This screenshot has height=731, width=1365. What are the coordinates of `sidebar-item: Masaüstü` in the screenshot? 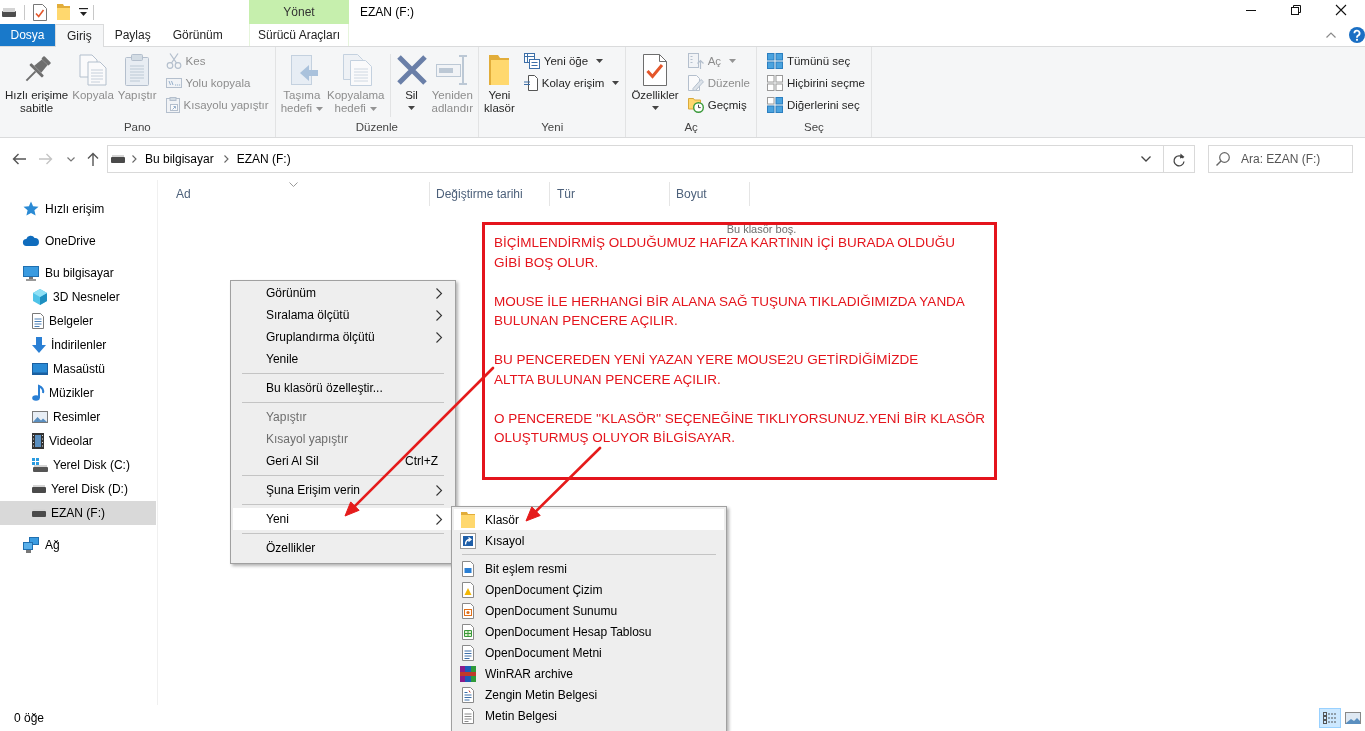 It's located at (78, 369).